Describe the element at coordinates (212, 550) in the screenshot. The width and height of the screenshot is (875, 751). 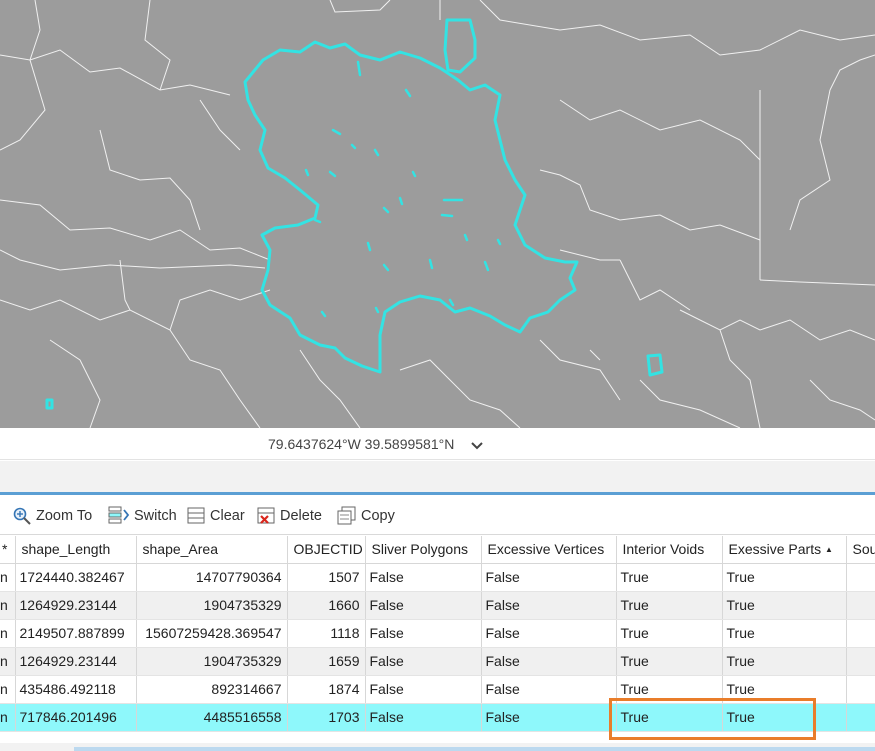
I see `column-header-shape-area: shape_Area` at that location.